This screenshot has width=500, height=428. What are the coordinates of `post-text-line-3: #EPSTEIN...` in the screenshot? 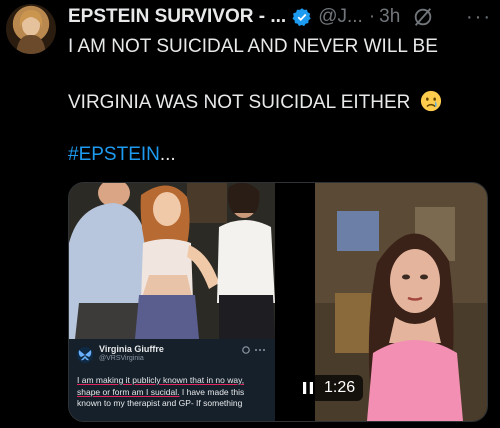 It's located at (122, 155).